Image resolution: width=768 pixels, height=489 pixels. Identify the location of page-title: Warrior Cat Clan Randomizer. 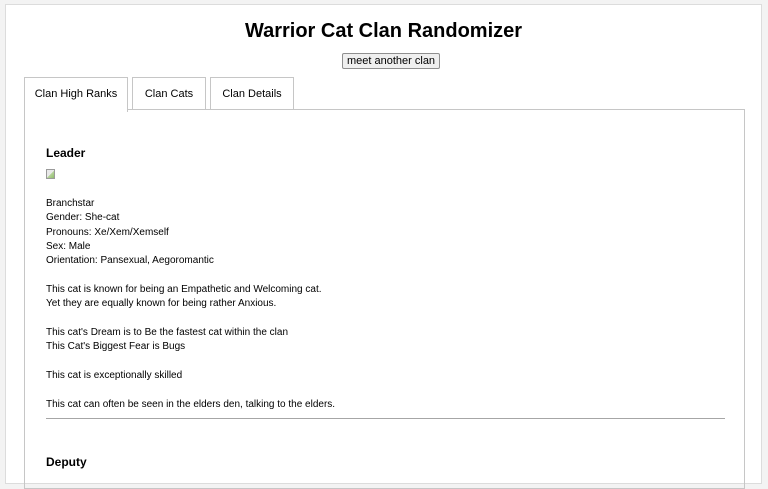
(383, 31).